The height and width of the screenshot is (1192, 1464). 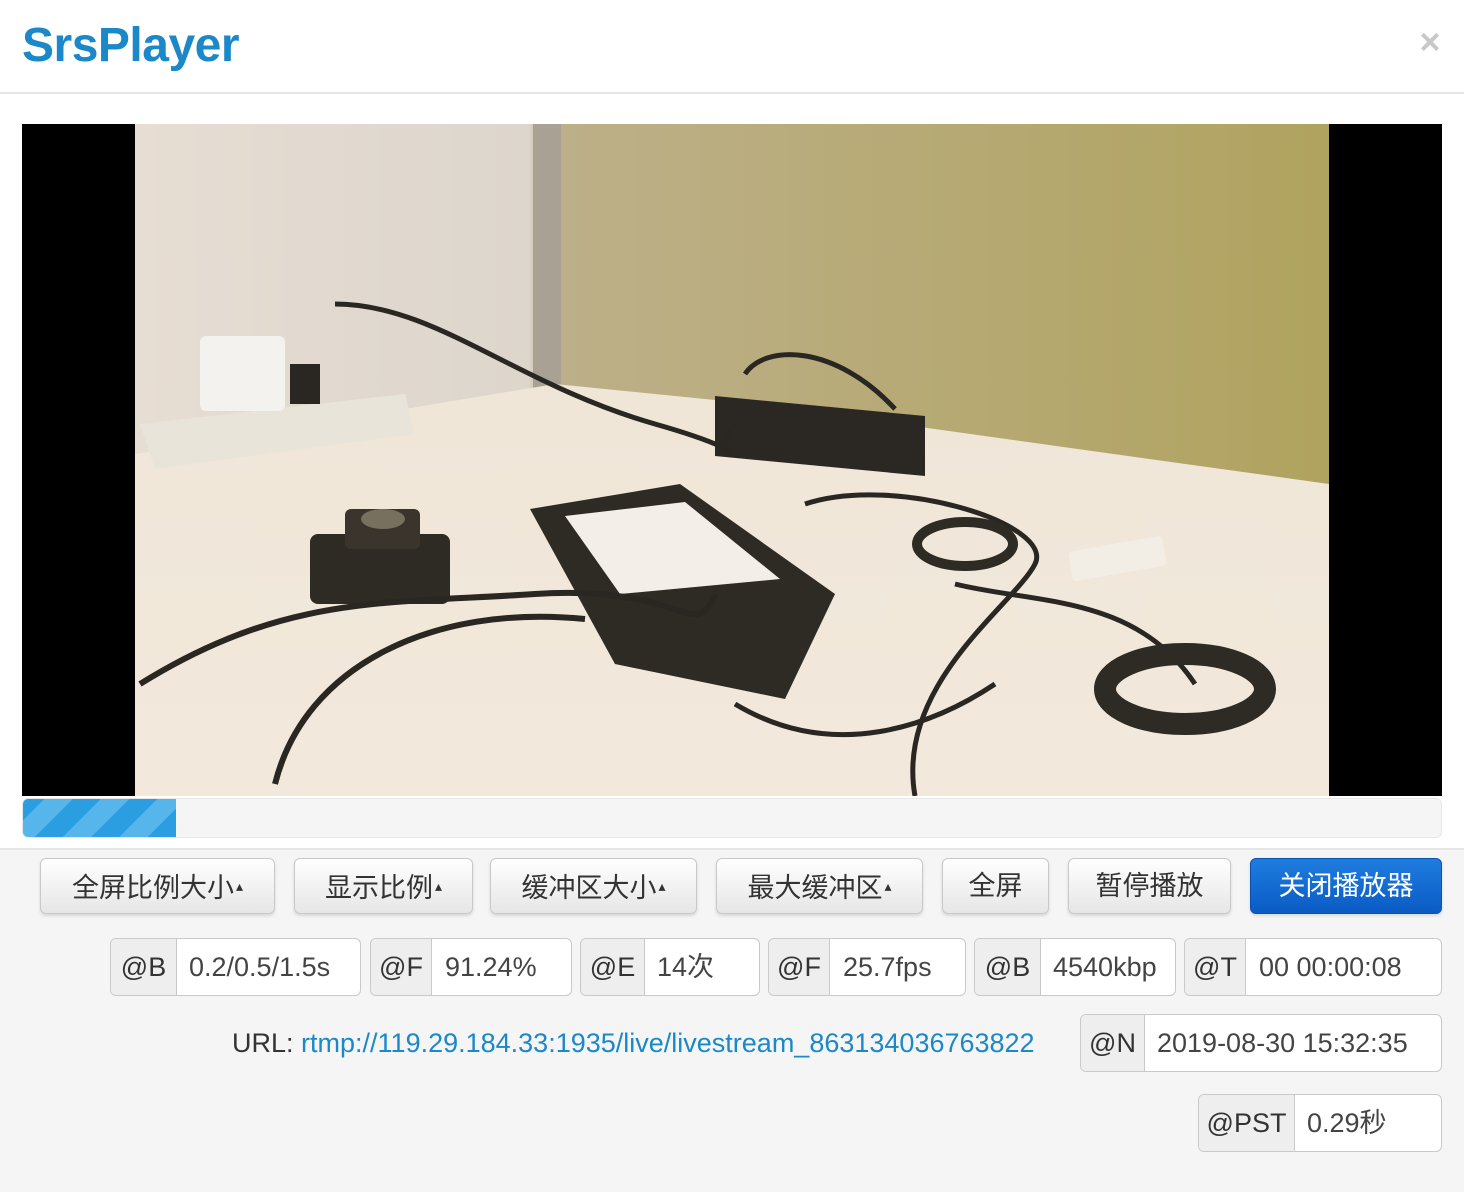 I want to click on fullscreen-ratio-button: 全屏比例大小 ▴, so click(x=157, y=886).